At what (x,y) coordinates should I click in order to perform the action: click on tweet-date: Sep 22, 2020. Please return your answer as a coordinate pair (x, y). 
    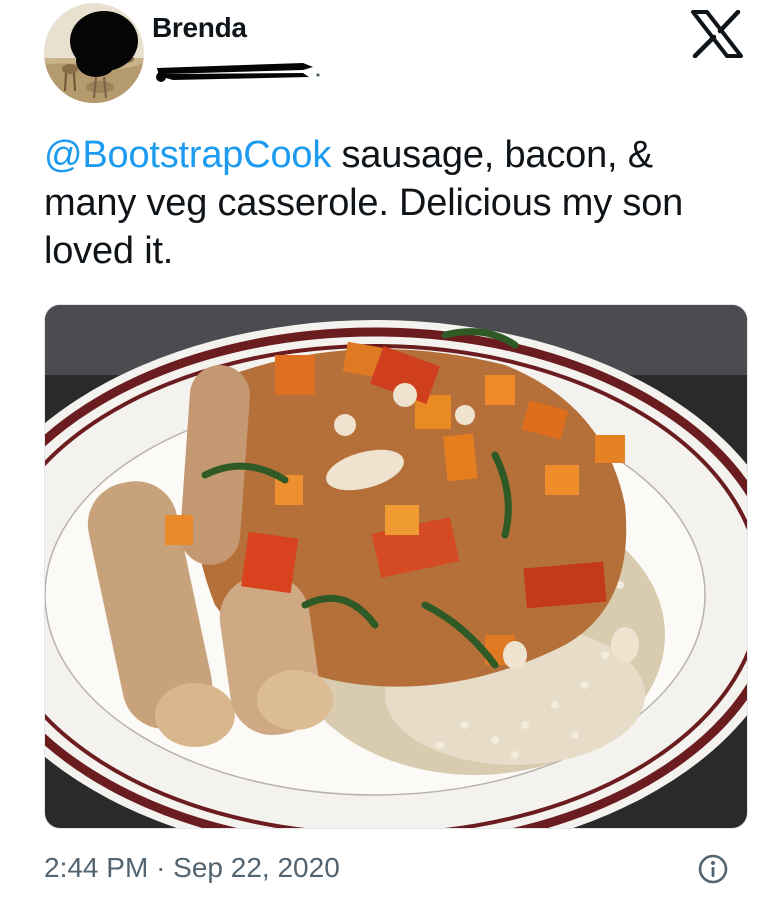
    Looking at the image, I should click on (256, 867).